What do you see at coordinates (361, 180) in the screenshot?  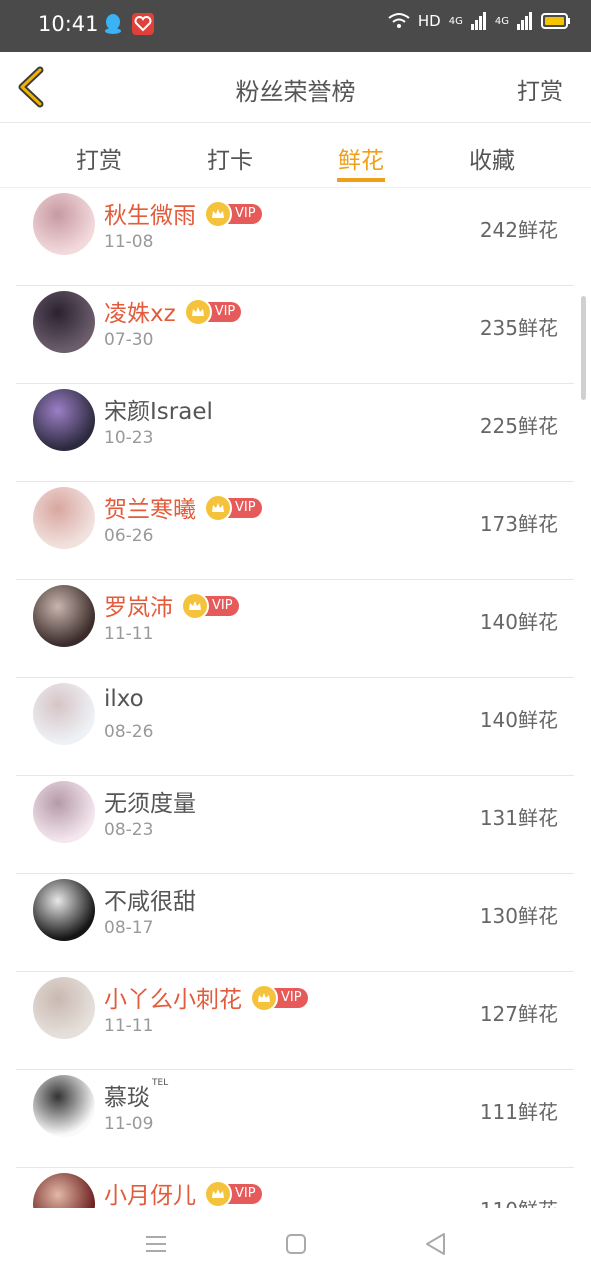 I see `tab-active-indicator` at bounding box center [361, 180].